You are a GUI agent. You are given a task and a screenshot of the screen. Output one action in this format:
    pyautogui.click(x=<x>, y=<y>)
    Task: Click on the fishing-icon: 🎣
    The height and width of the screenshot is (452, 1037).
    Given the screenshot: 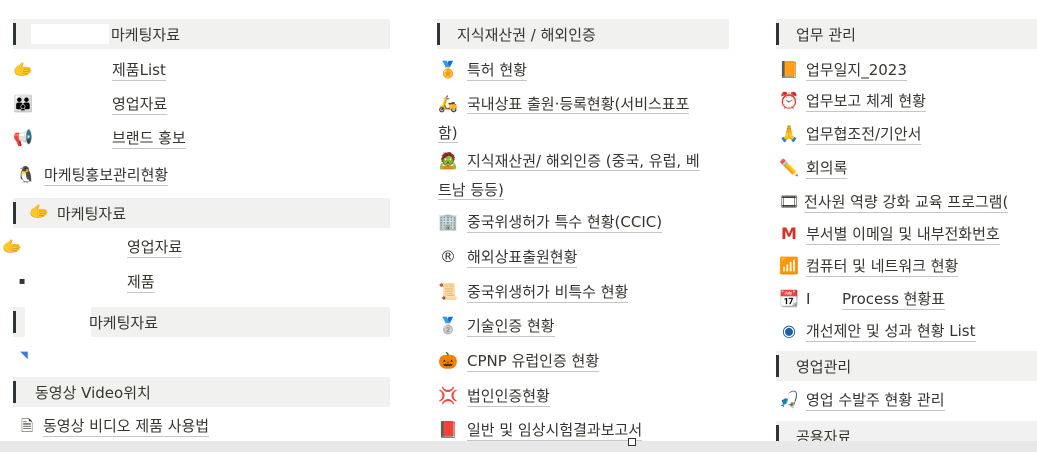 What is the action you would take?
    pyautogui.click(x=789, y=399)
    